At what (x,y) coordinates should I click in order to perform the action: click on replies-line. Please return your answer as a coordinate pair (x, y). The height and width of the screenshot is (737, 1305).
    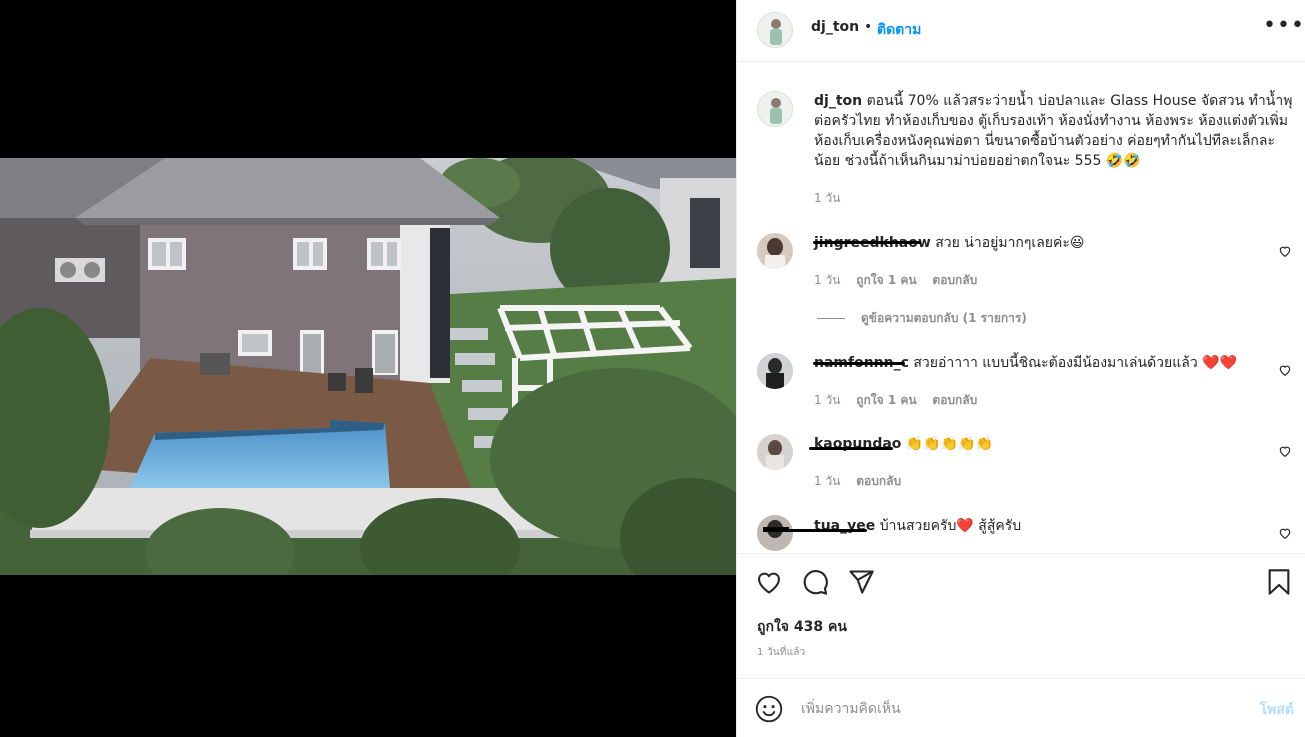
    Looking at the image, I should click on (831, 318).